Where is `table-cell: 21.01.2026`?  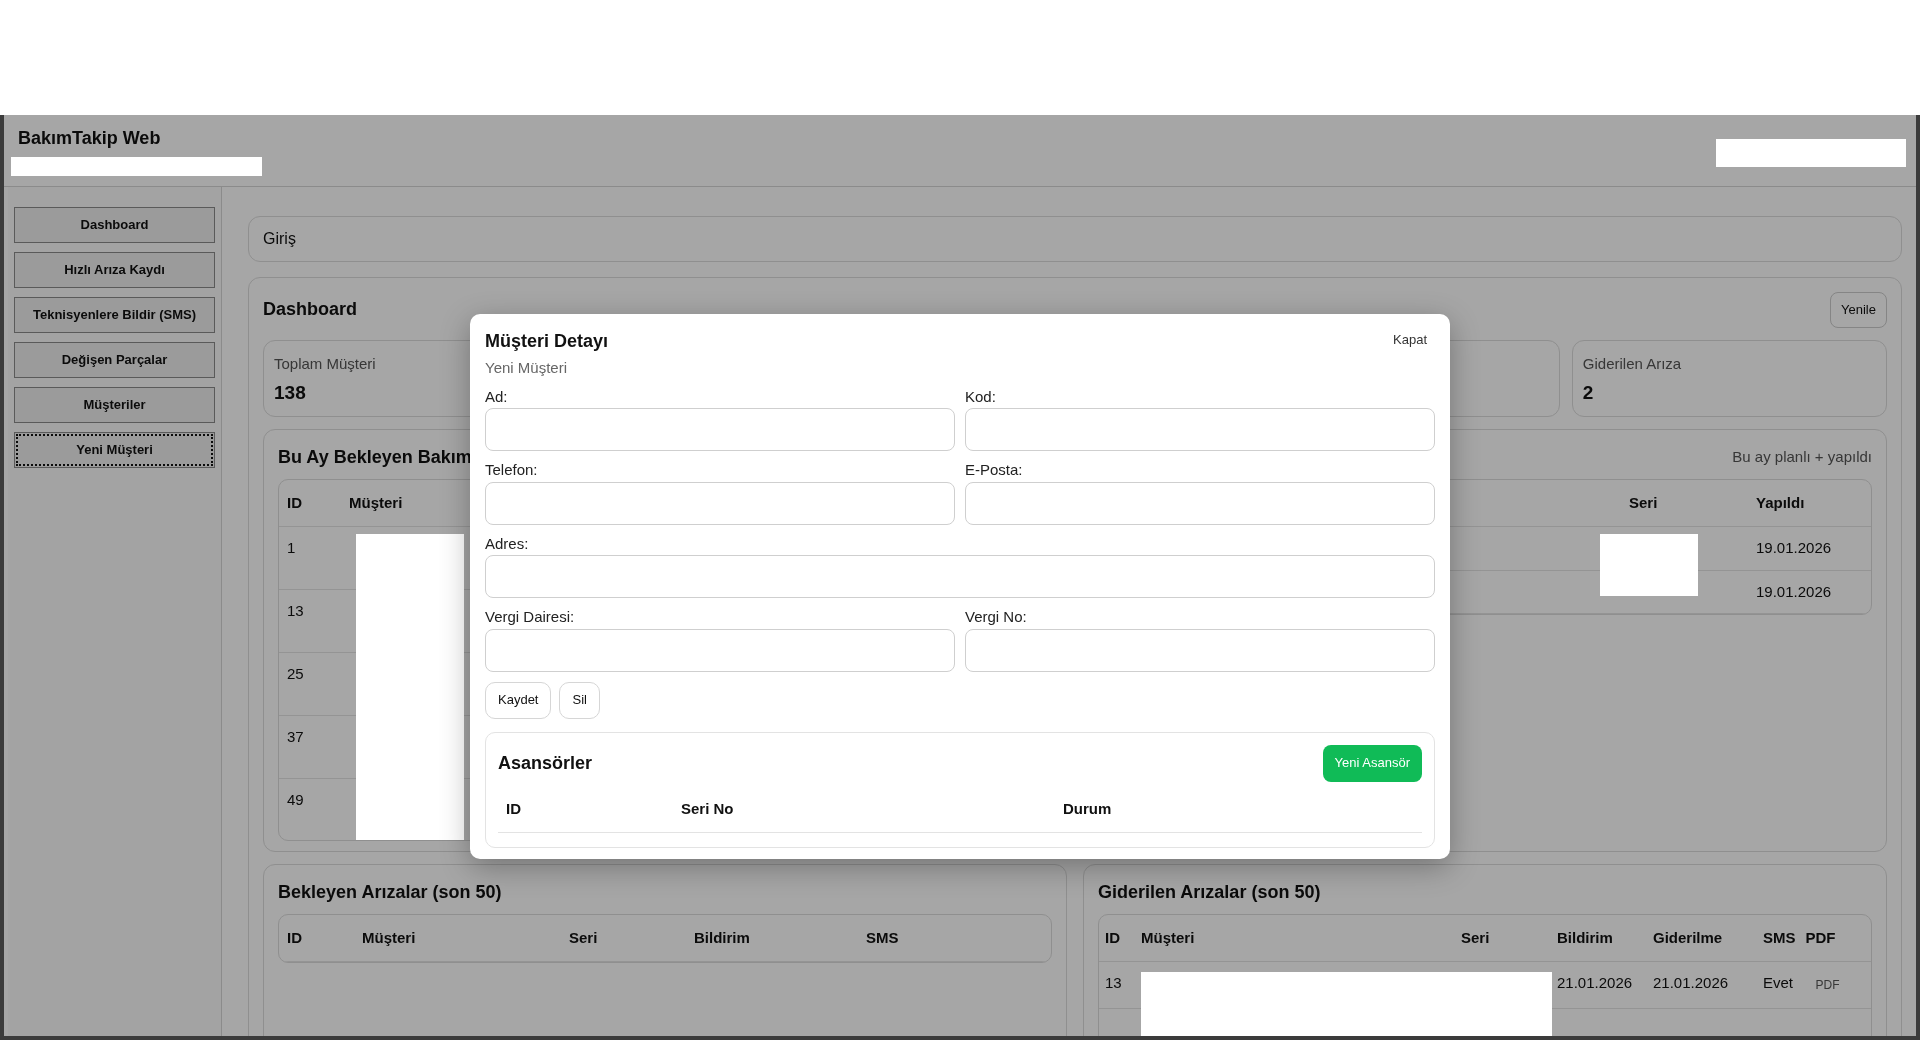 table-cell: 21.01.2026 is located at coordinates (1702, 985).